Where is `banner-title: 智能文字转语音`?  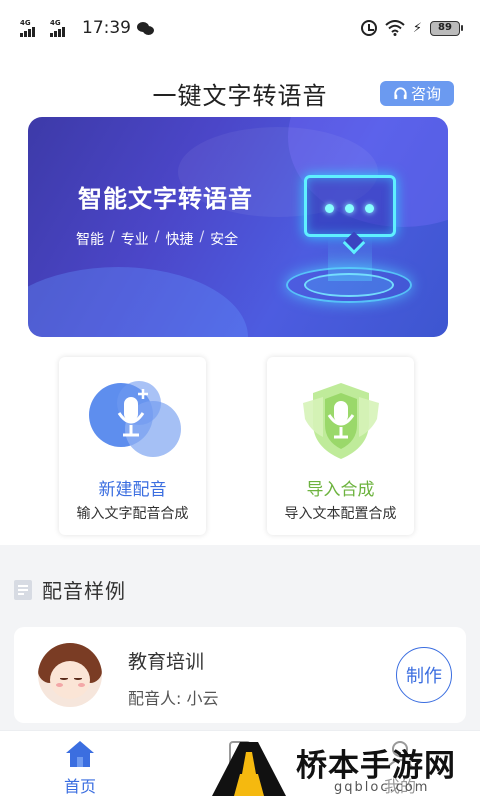 banner-title: 智能文字转语音 is located at coordinates (165, 199).